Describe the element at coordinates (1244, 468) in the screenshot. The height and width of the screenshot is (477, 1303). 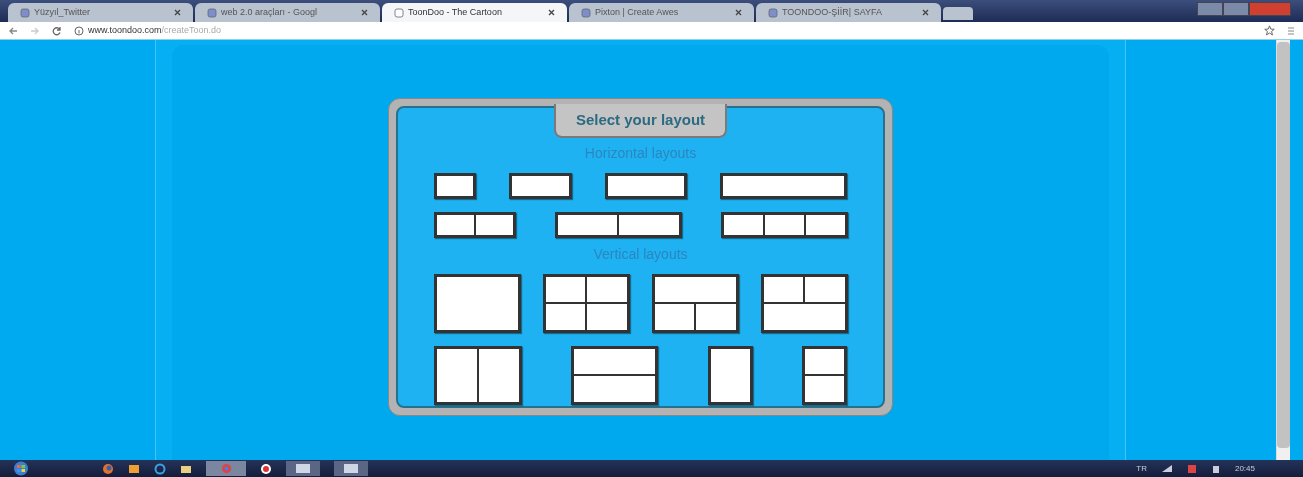
I see `clock: 20:45` at that location.